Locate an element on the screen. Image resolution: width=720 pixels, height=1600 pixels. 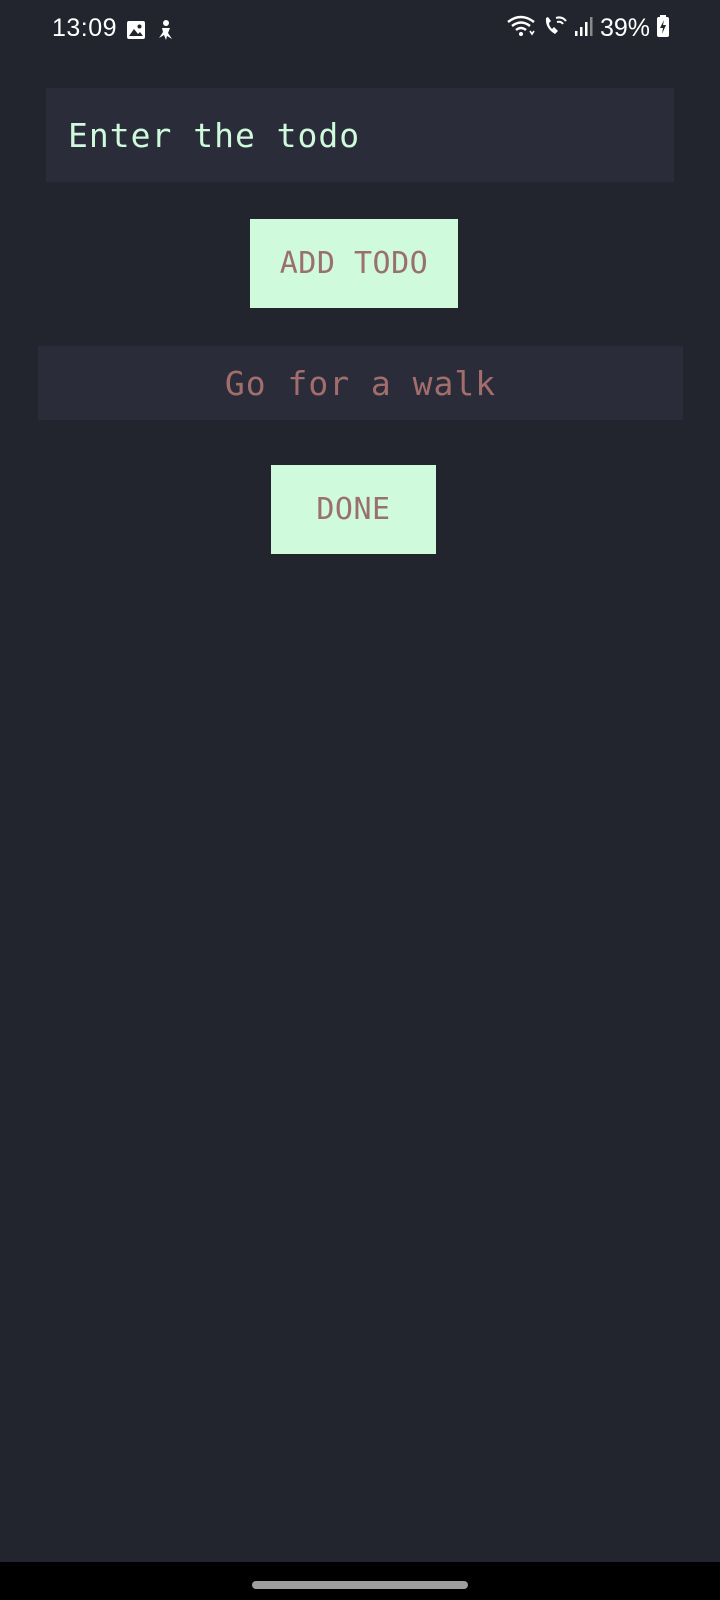
battery-charging-icon is located at coordinates (663, 28).